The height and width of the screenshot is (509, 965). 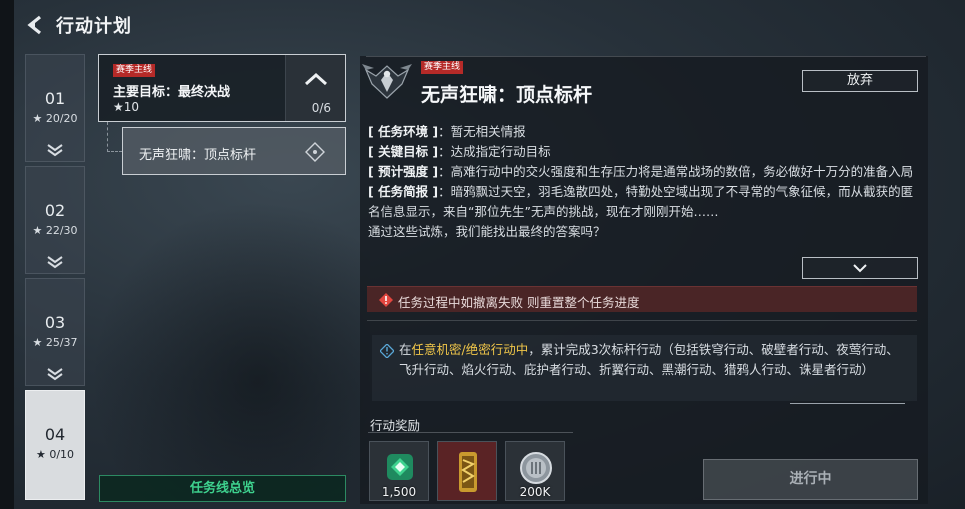 What do you see at coordinates (400, 467) in the screenshot?
I see `green-badge-icon` at bounding box center [400, 467].